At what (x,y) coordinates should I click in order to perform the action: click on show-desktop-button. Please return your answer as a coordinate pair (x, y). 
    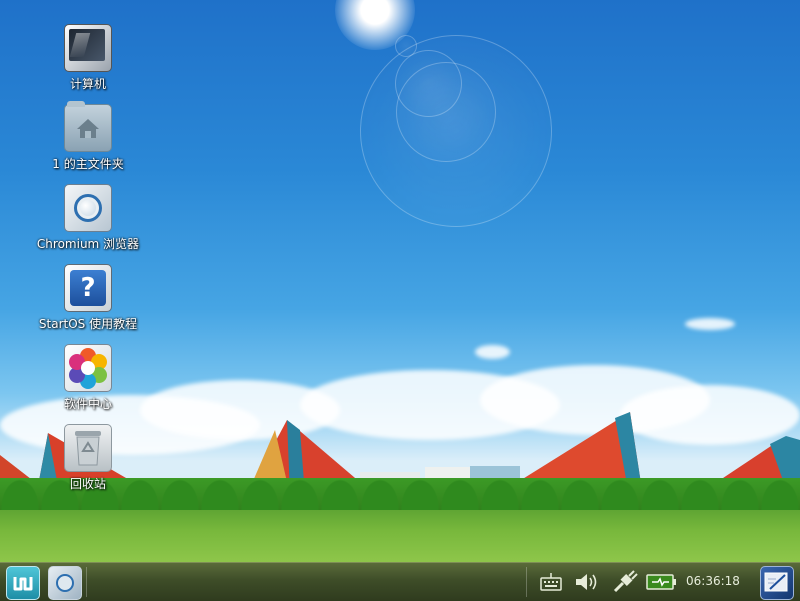
    Looking at the image, I should click on (777, 583).